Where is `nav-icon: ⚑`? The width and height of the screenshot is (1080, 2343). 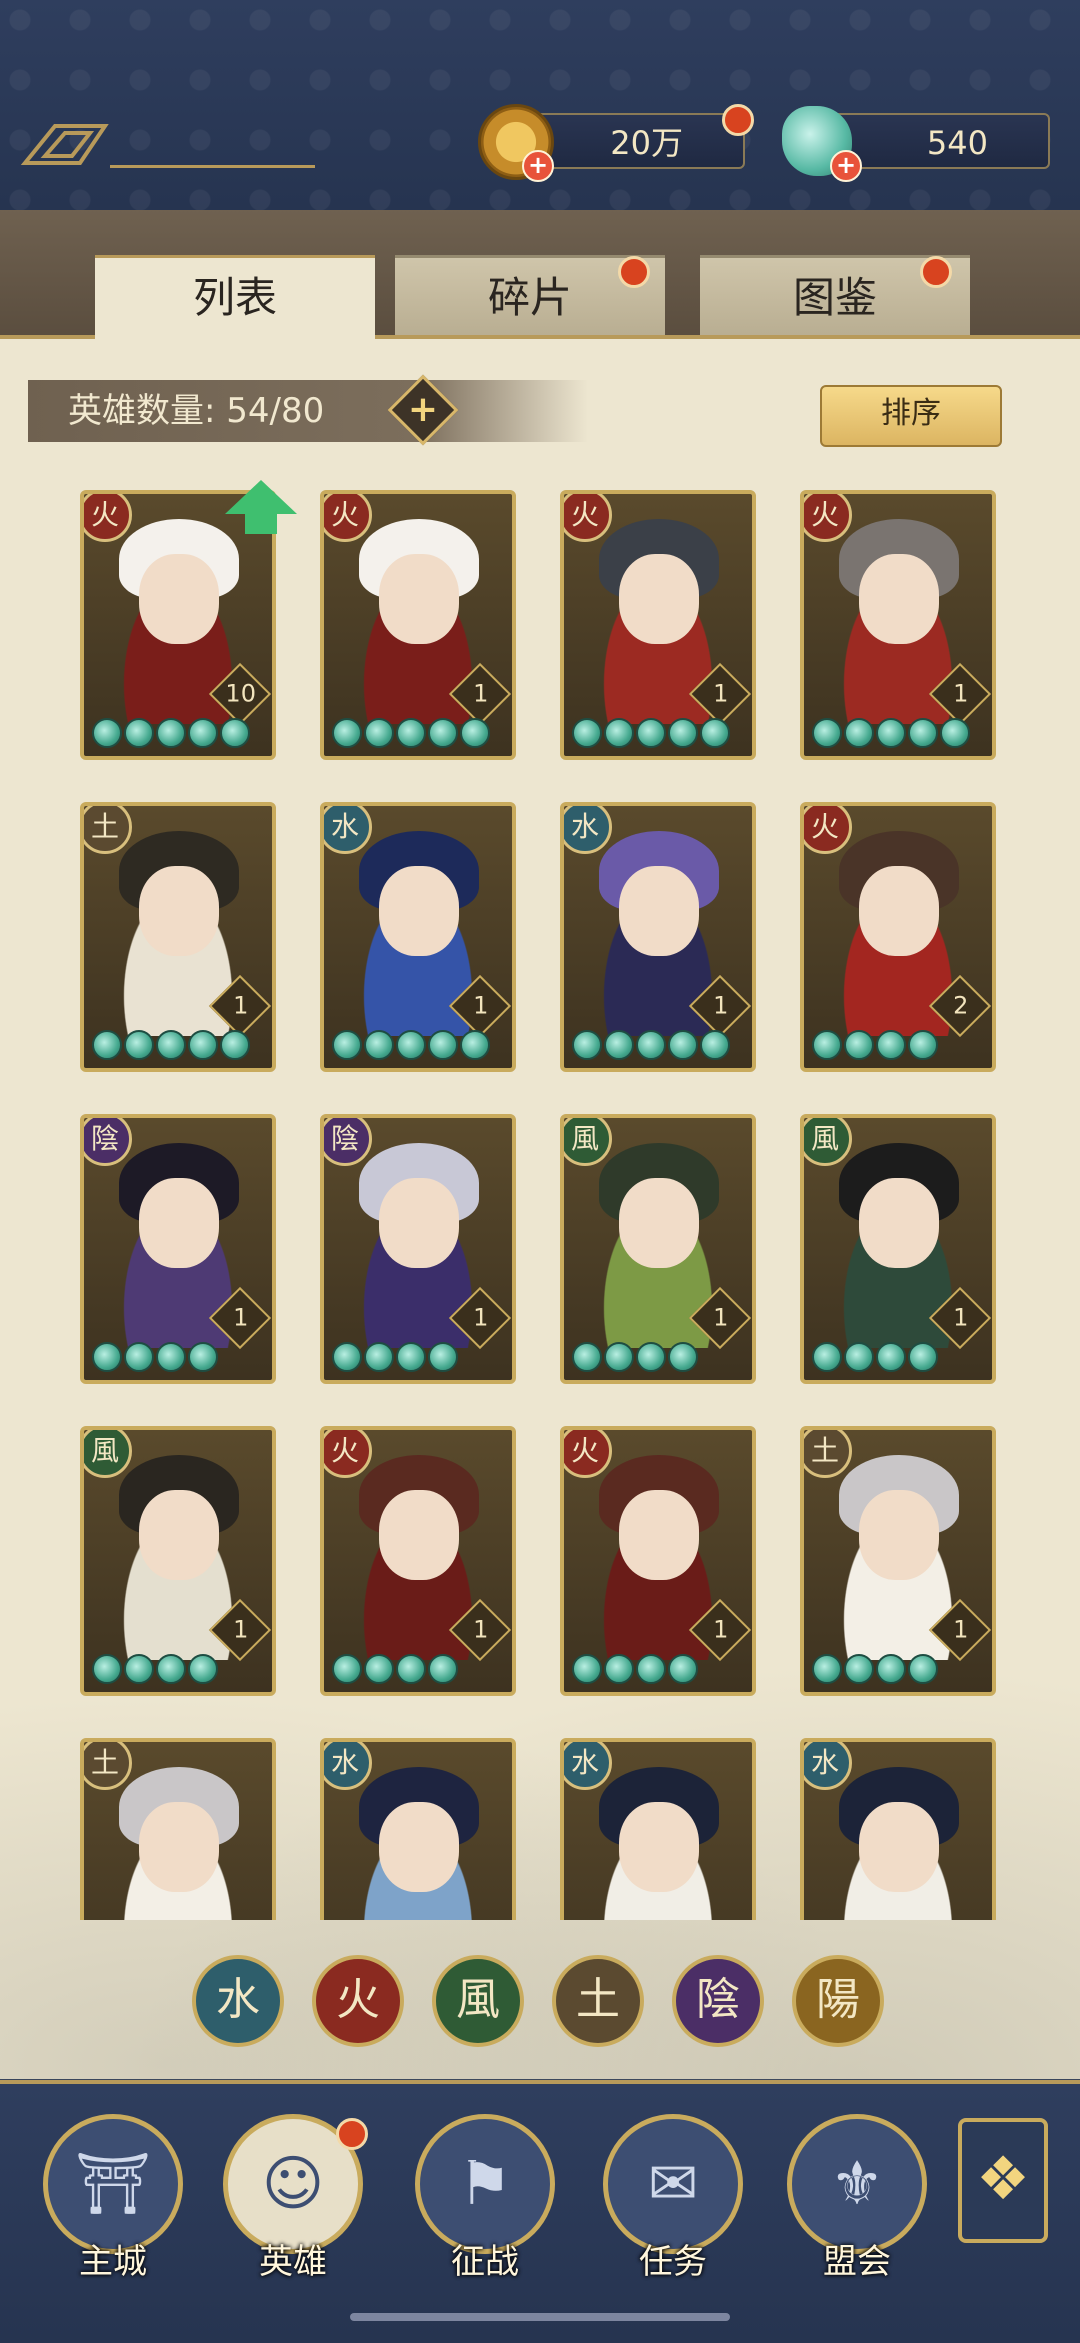
nav-icon: ⚑ is located at coordinates (485, 2184).